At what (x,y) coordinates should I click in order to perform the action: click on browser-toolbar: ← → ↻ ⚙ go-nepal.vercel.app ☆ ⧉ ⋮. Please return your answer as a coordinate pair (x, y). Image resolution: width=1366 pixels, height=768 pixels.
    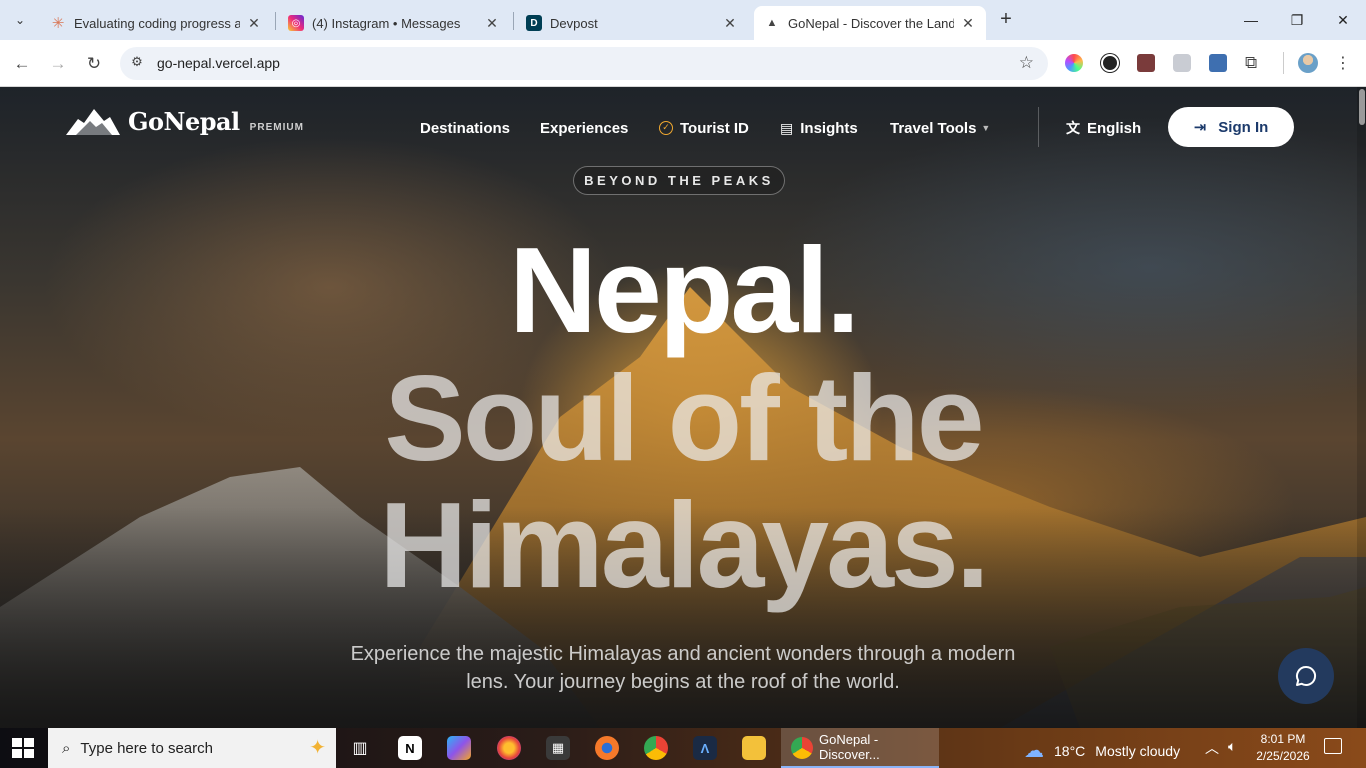
    Looking at the image, I should click on (683, 63).